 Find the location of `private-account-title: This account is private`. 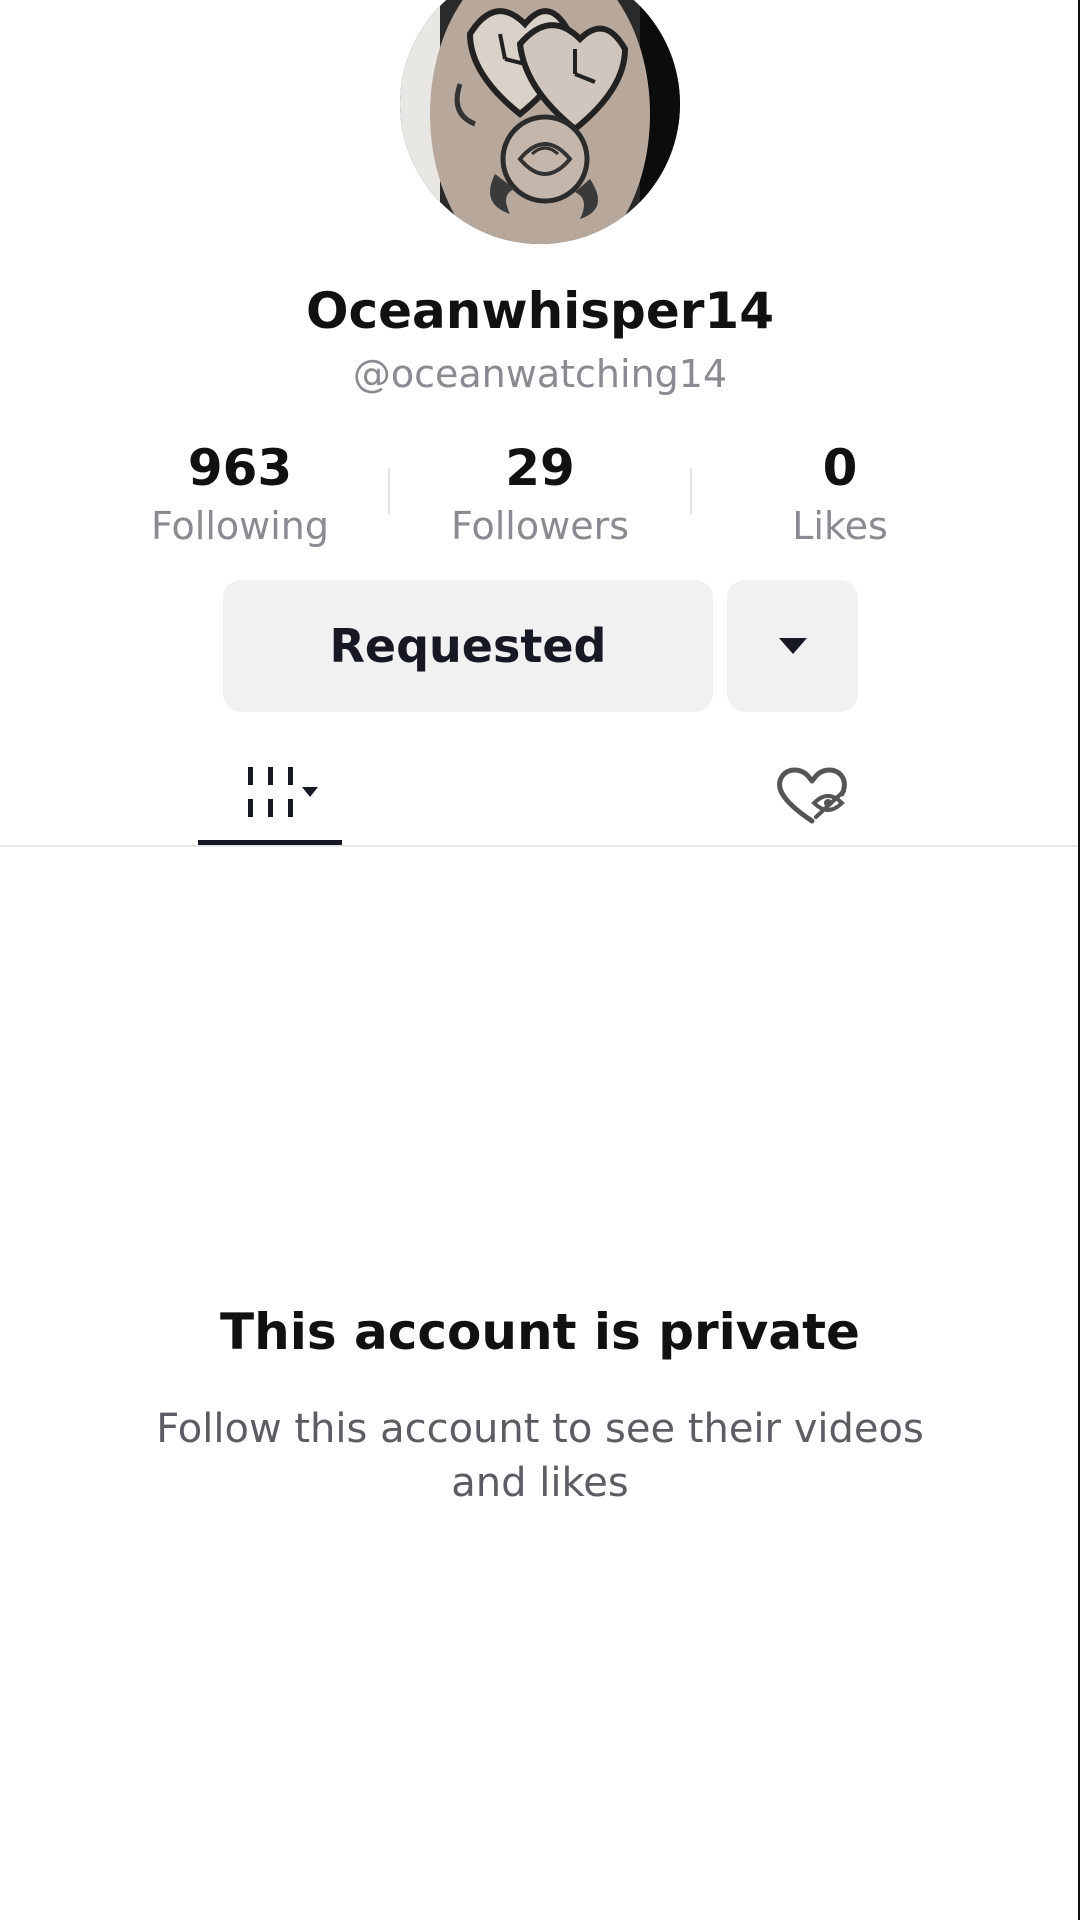

private-account-title: This account is private is located at coordinates (540, 1332).